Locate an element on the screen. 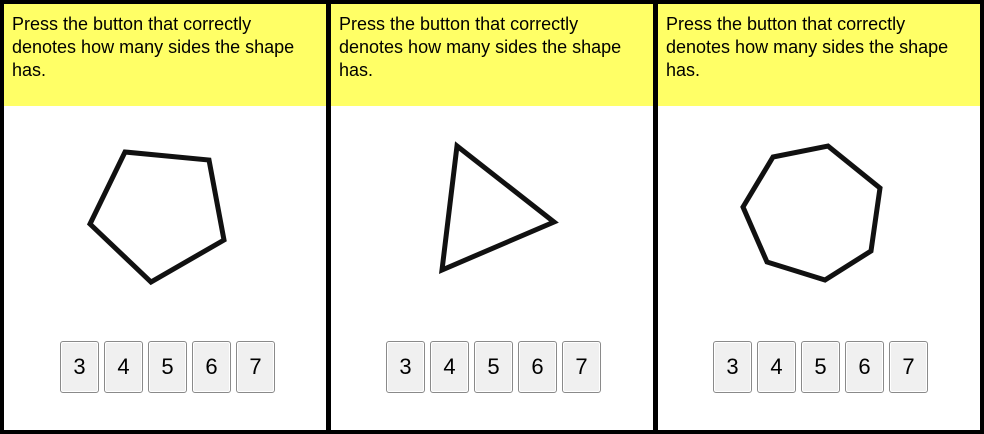 Image resolution: width=984 pixels, height=434 pixels. triangle-outline is located at coordinates (498, 208).